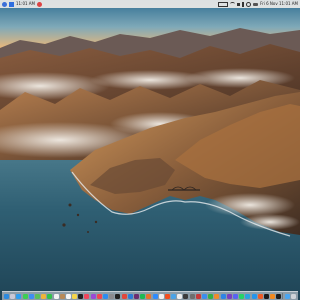 The height and width of the screenshot is (300, 320). What do you see at coordinates (273, 296) in the screenshot?
I see `books-icon` at bounding box center [273, 296].